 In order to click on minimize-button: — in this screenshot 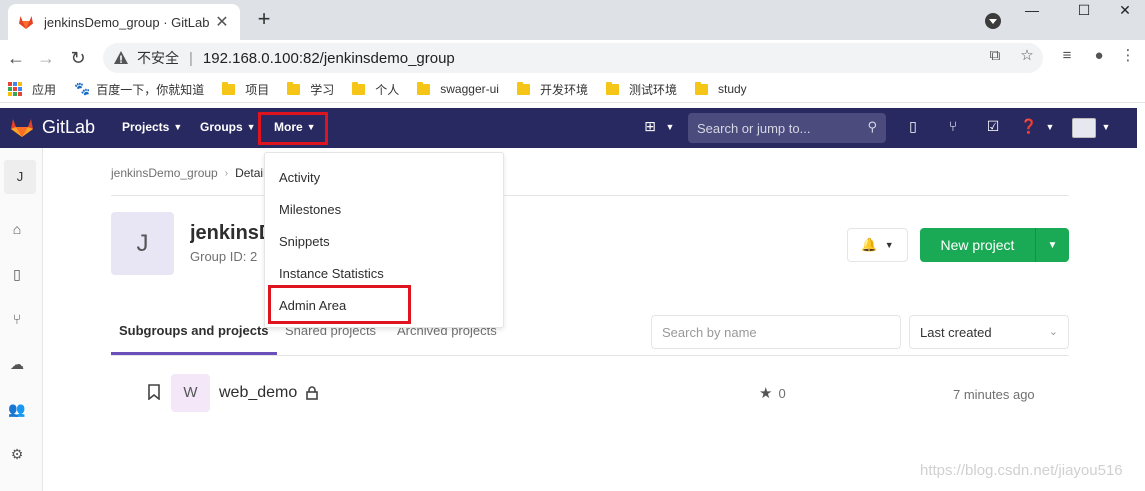, I will do `click(1032, 12)`.